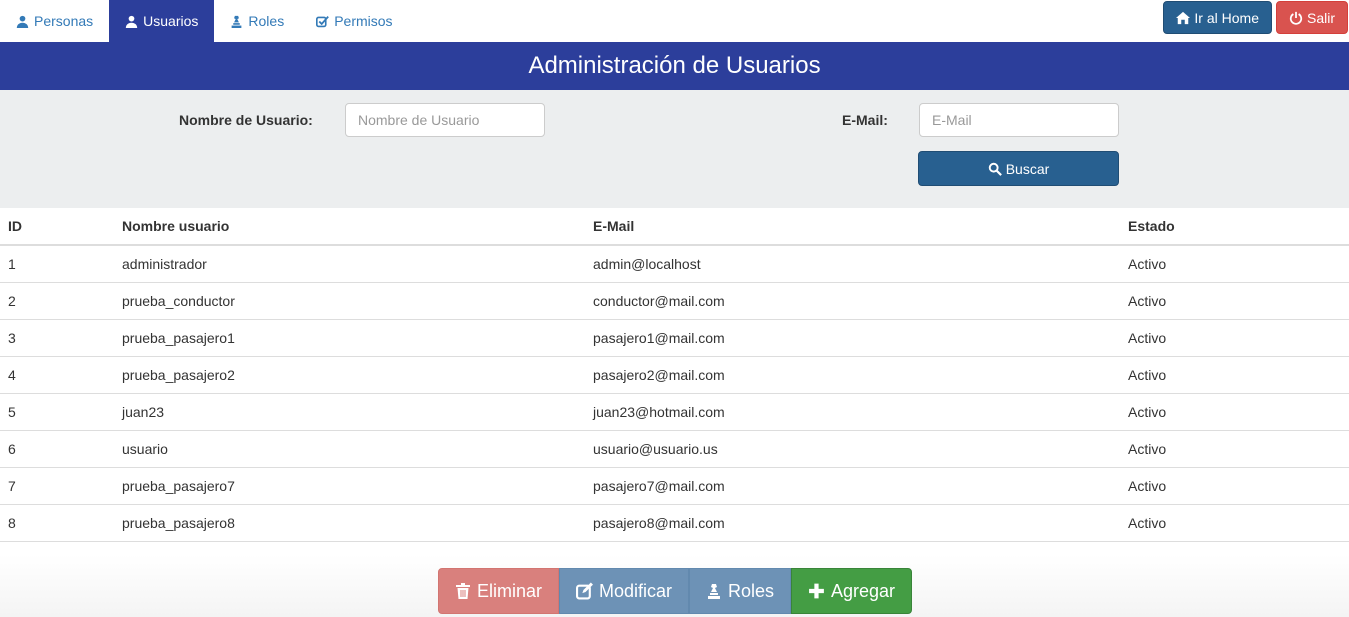 This screenshot has width=1349, height=617. I want to click on table-row: 1 administrador admin@localhost Activo, so click(674, 264).